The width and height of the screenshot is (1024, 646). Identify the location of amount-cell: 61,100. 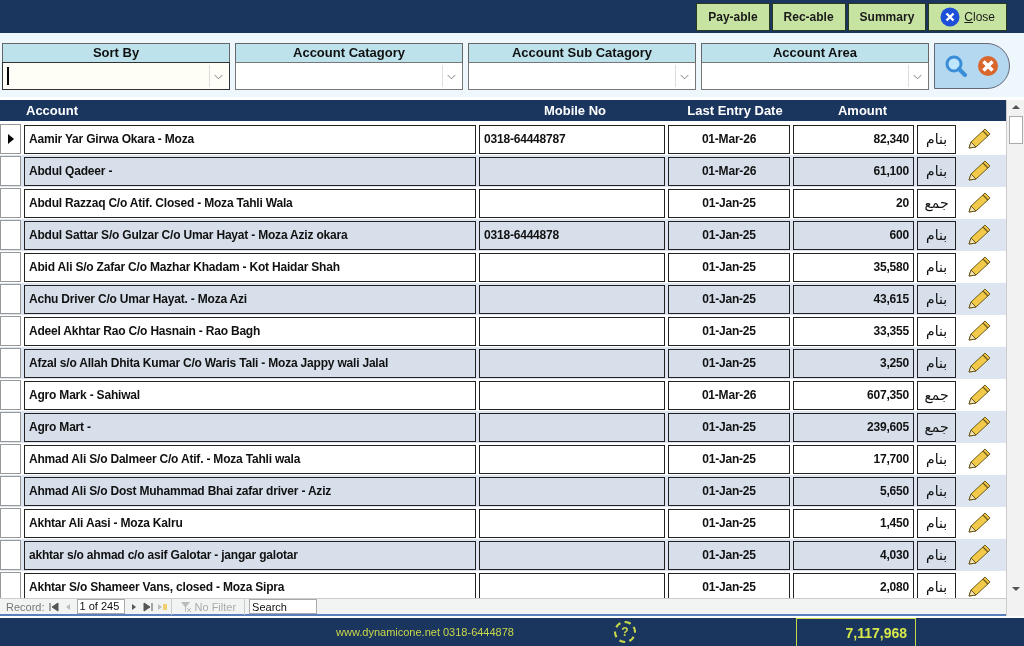
(853, 171).